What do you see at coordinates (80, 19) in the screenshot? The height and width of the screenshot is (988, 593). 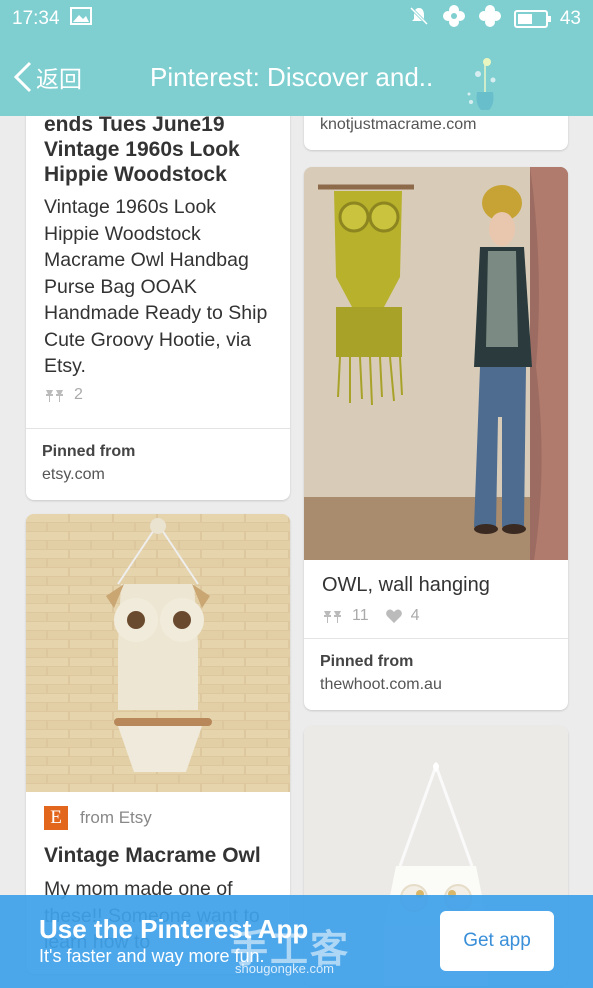 I see `image-notification-icon` at bounding box center [80, 19].